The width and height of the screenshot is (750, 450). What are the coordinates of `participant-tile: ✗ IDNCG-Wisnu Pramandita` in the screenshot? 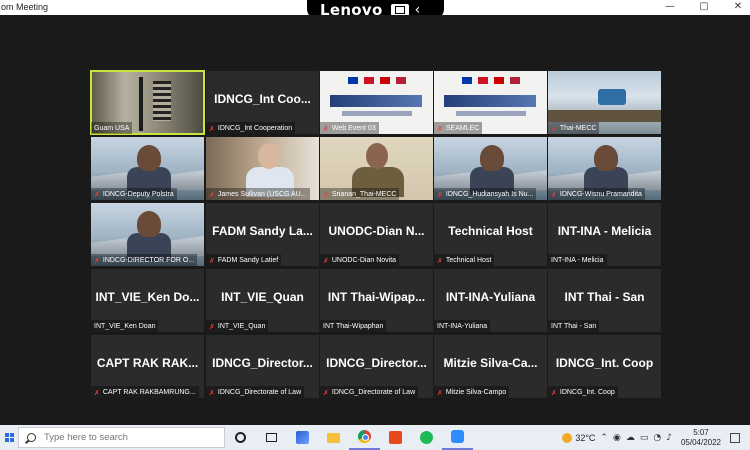 It's located at (604, 168).